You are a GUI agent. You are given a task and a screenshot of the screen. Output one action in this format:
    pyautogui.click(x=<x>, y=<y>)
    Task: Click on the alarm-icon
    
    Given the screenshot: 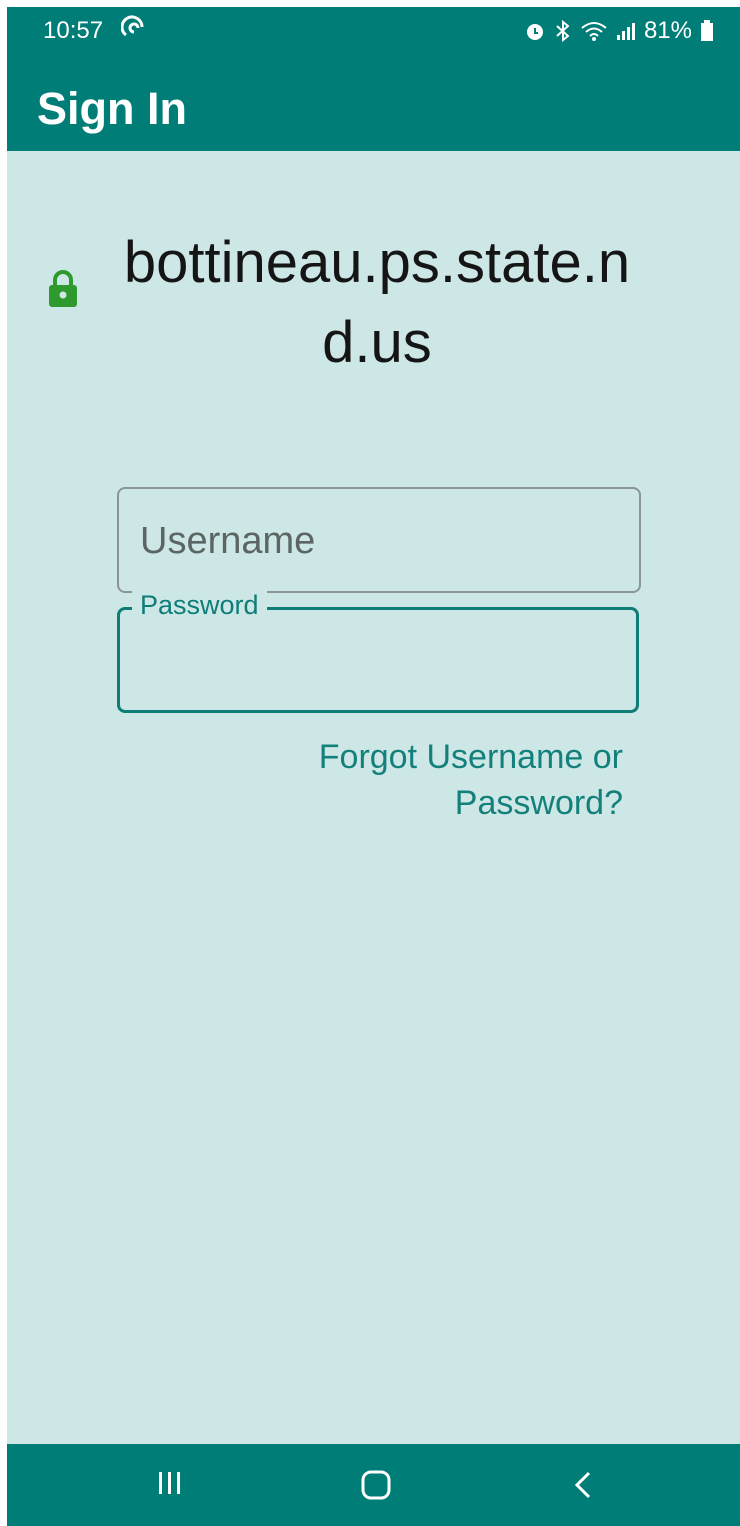 What is the action you would take?
    pyautogui.click(x=535, y=31)
    